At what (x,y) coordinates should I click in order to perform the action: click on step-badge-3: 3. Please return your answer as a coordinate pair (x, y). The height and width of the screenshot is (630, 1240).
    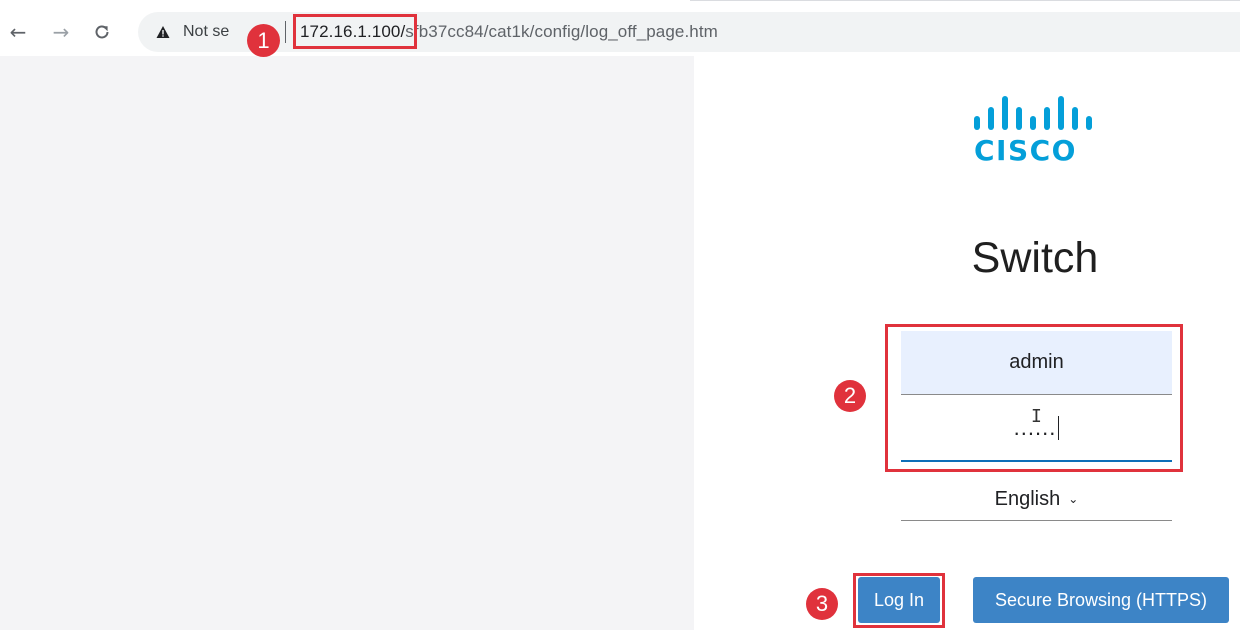
    Looking at the image, I should click on (822, 604).